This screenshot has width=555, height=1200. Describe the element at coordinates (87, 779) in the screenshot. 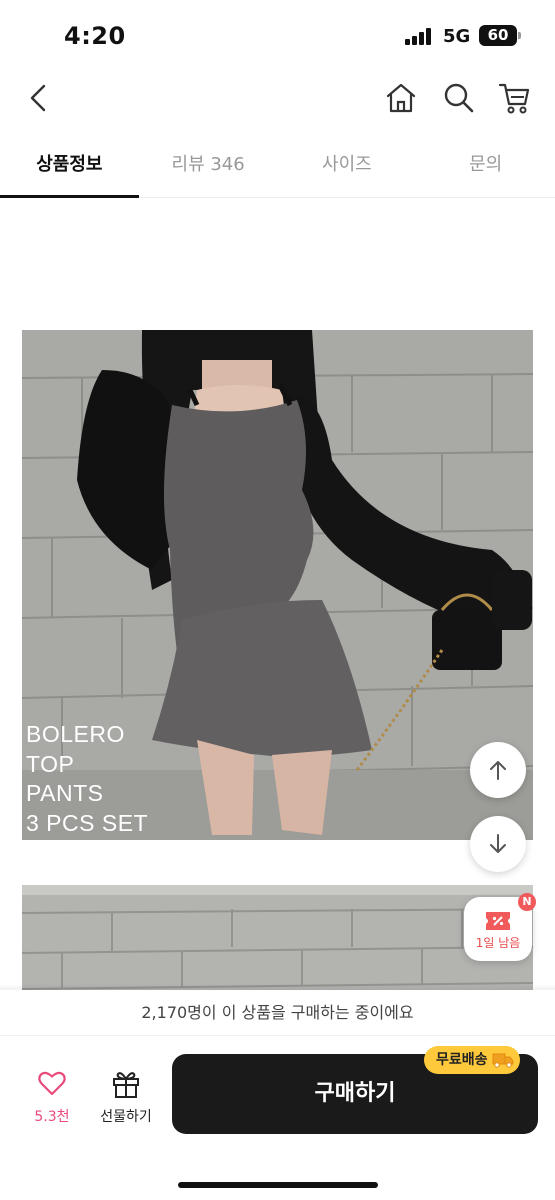

I see `product-image-caption: BOLERO TOP PANTS 3 PCS SET` at that location.